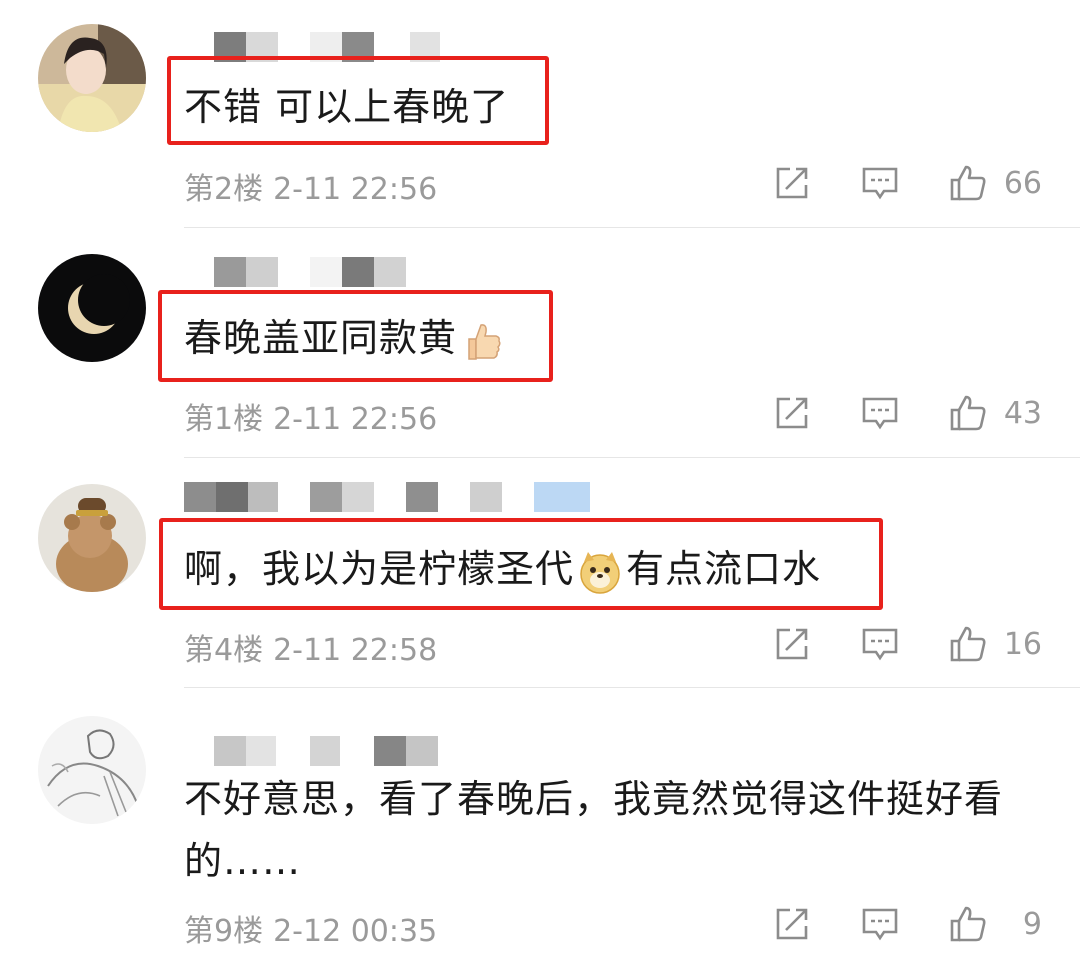  I want to click on comment-actions: 66, so click(907, 183).